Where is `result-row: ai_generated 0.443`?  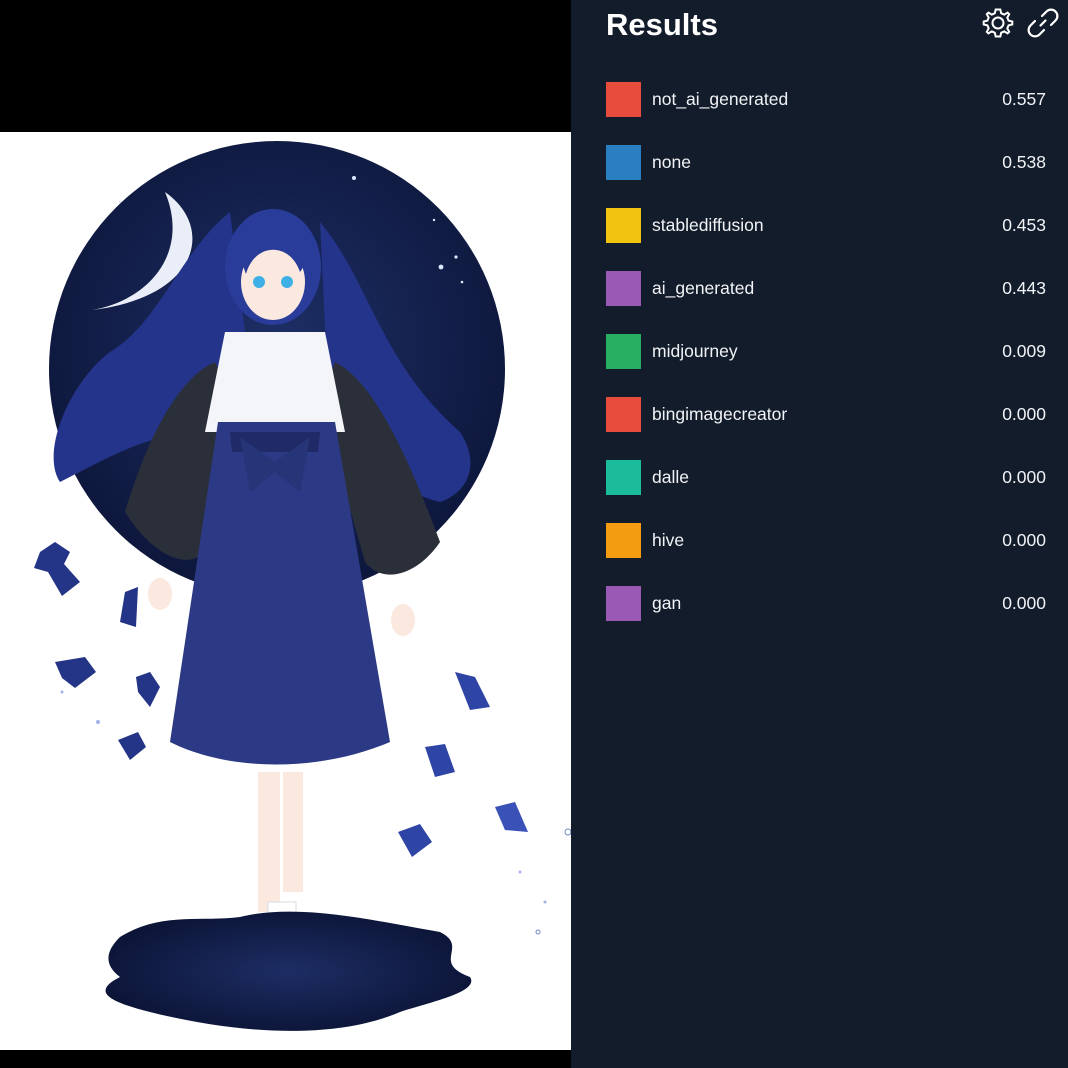 result-row: ai_generated 0.443 is located at coordinates (826, 302).